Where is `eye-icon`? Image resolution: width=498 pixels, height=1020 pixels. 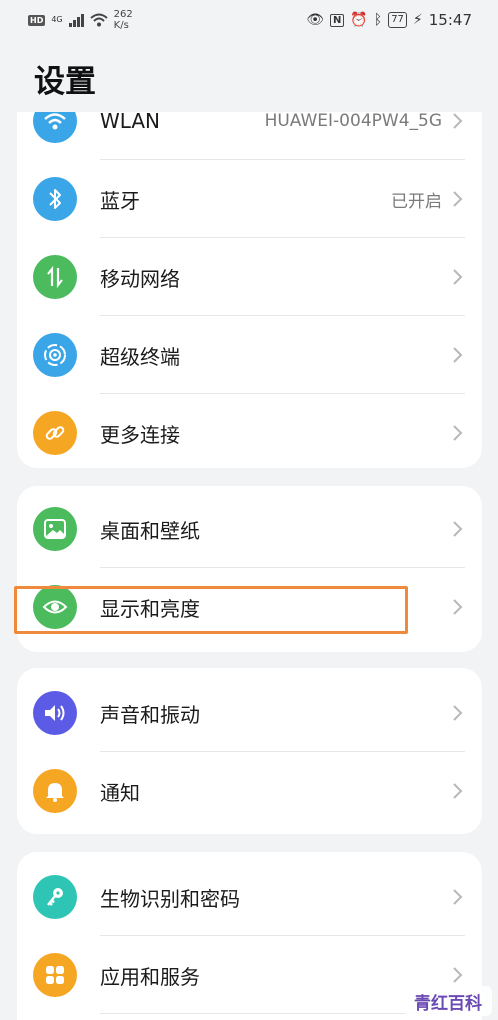 eye-icon is located at coordinates (55, 607).